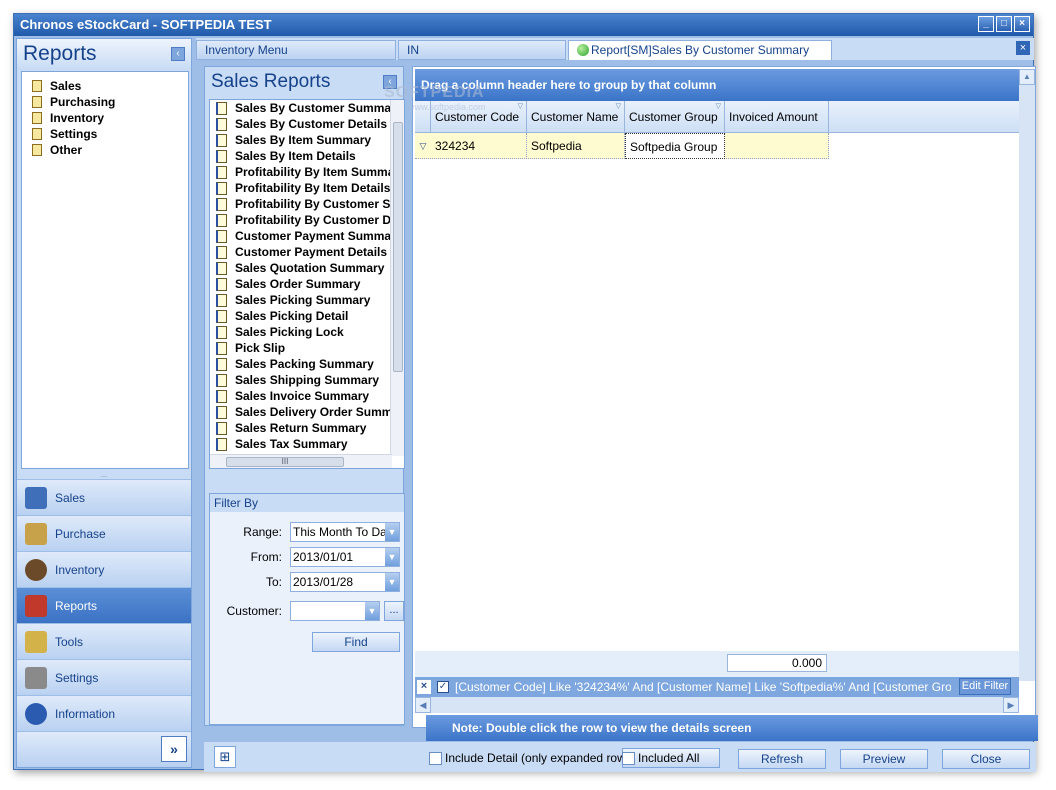 This screenshot has height=790, width=1056. What do you see at coordinates (178, 54) in the screenshot?
I see `collapse-left-pane-button: ‹` at bounding box center [178, 54].